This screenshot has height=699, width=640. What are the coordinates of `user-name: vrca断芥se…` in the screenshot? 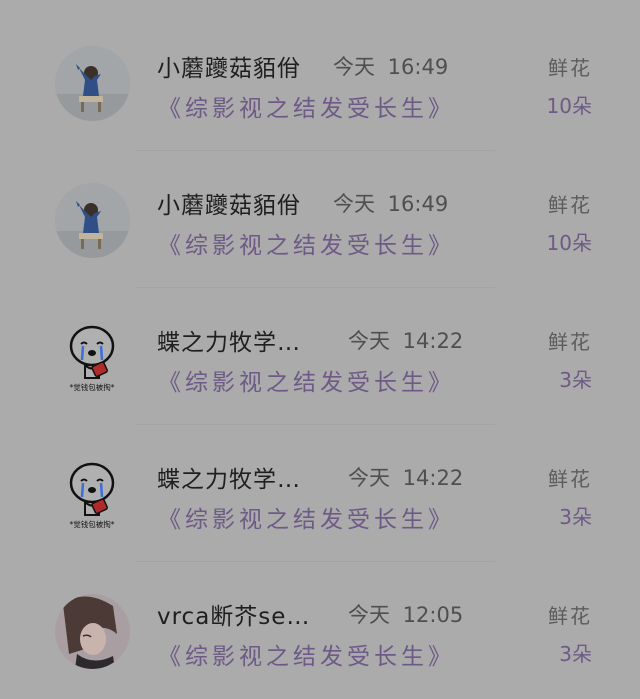 It's located at (233, 614).